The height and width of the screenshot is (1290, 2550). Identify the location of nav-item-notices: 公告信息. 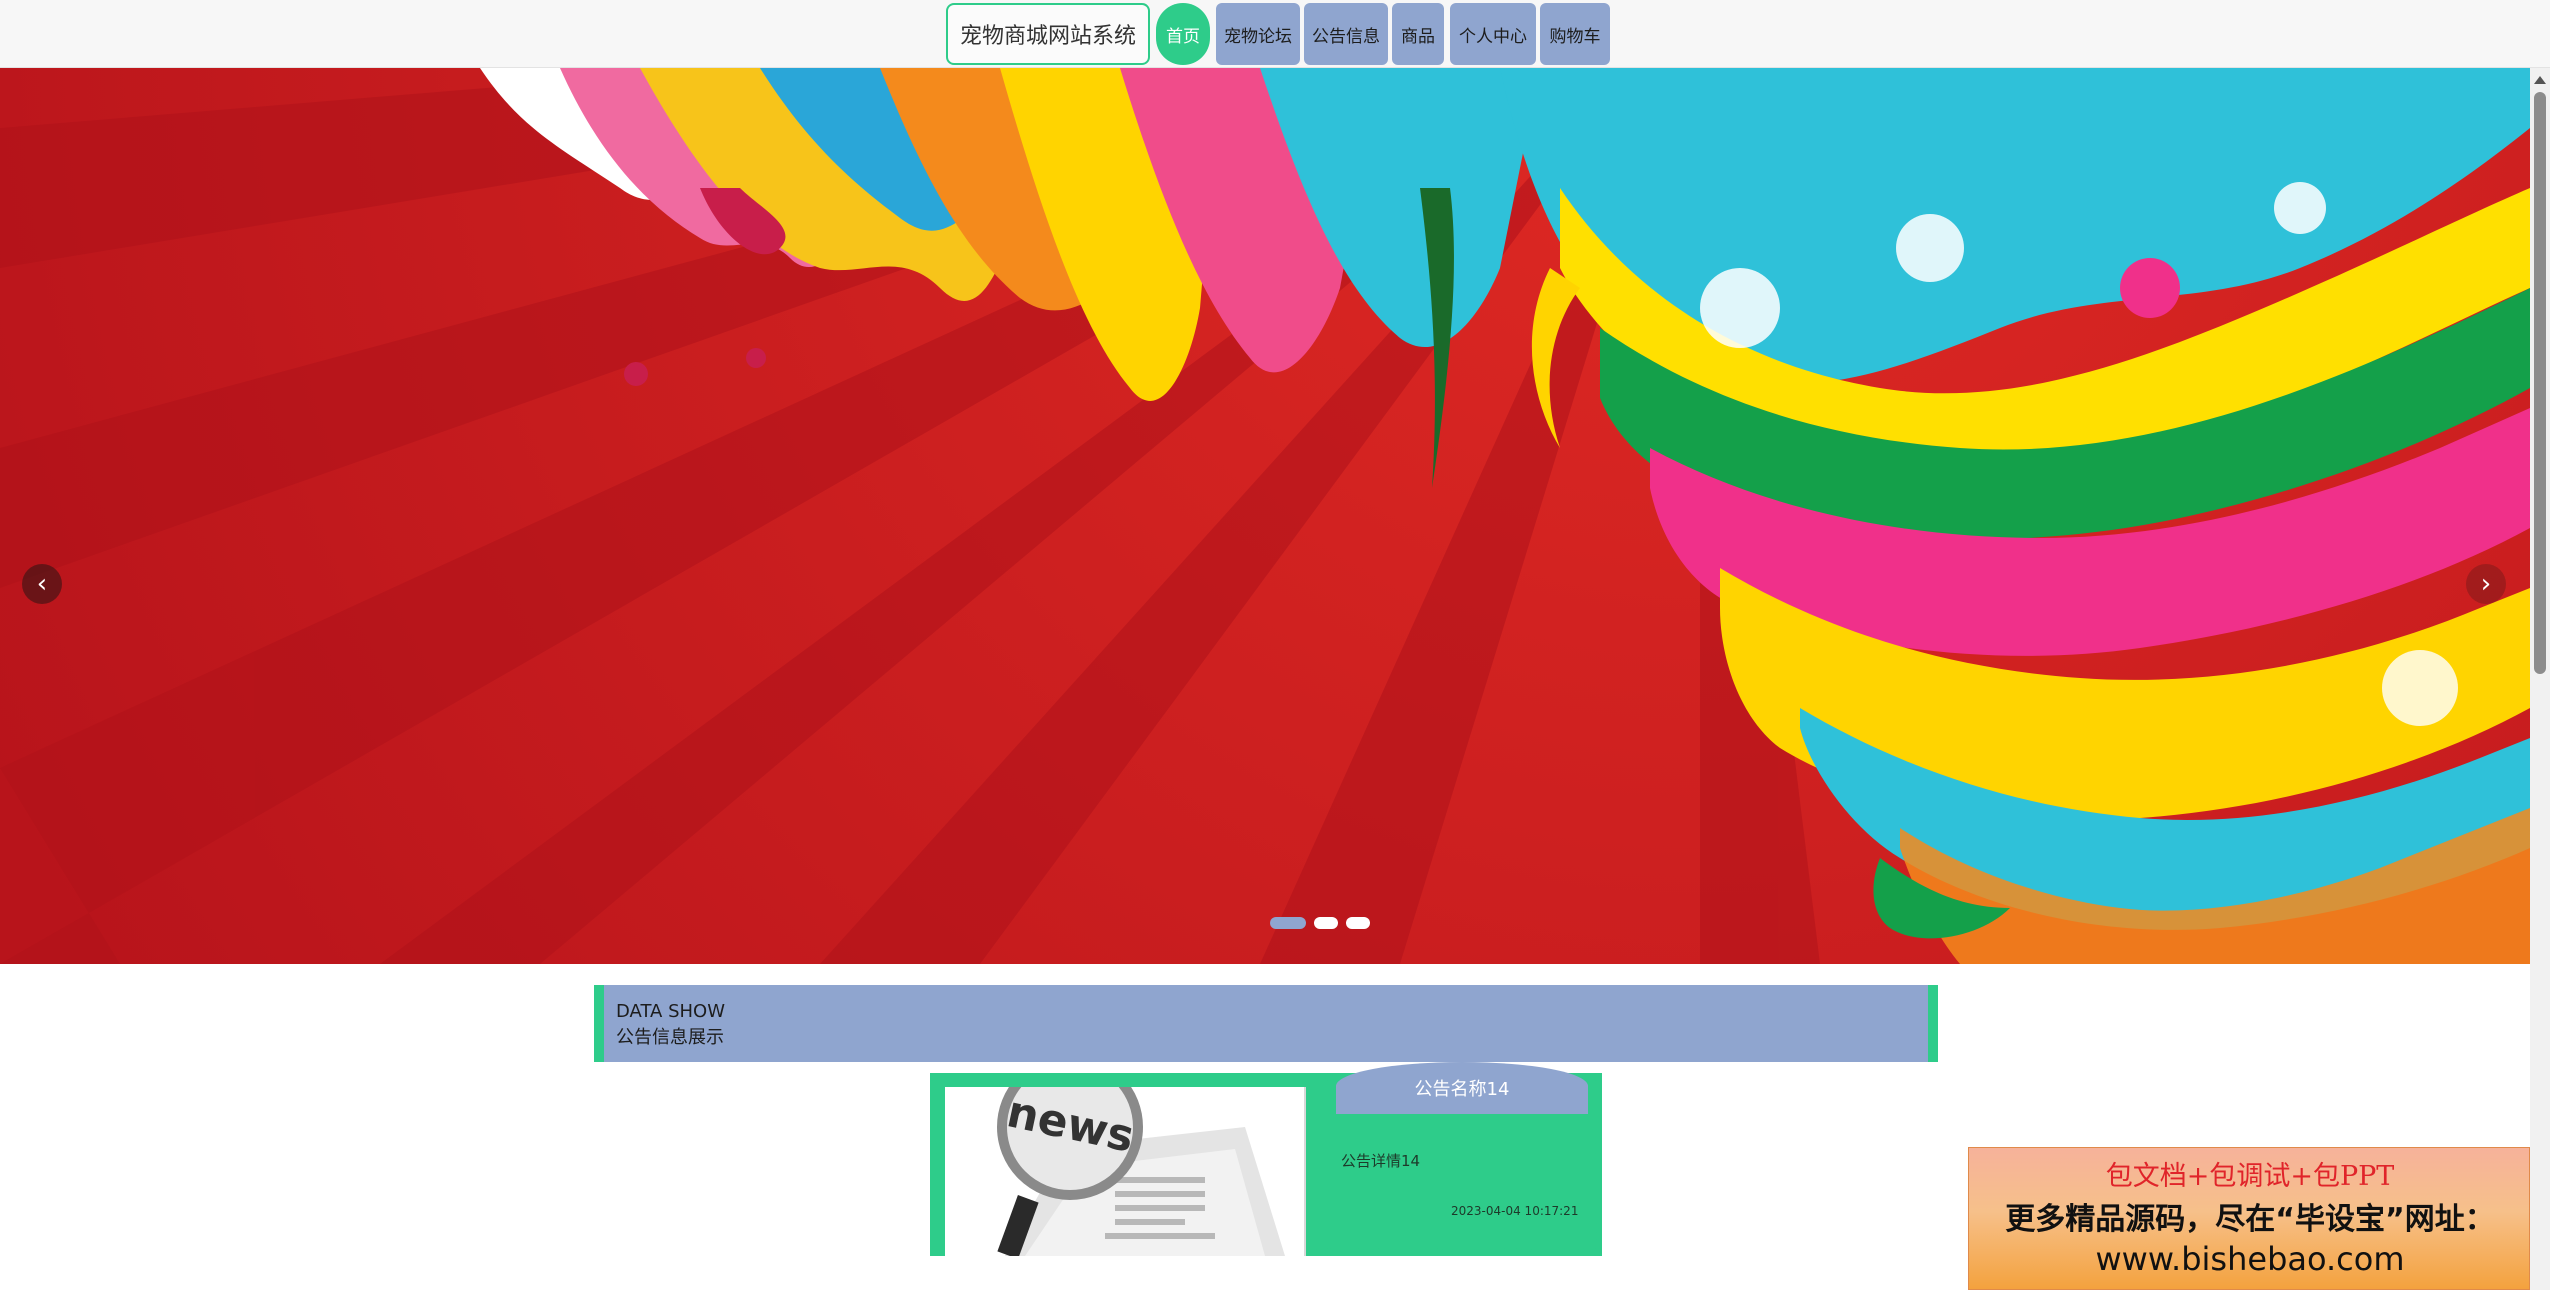
(1346, 34).